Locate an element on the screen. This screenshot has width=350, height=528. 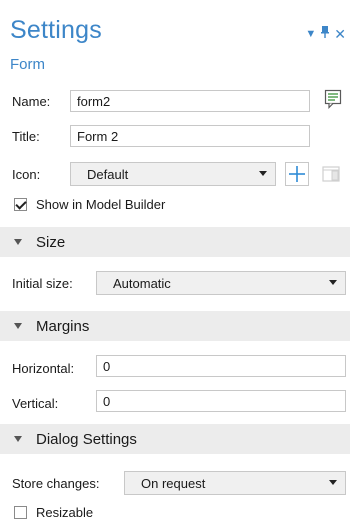
vertical-label: Vertical: is located at coordinates (35, 403).